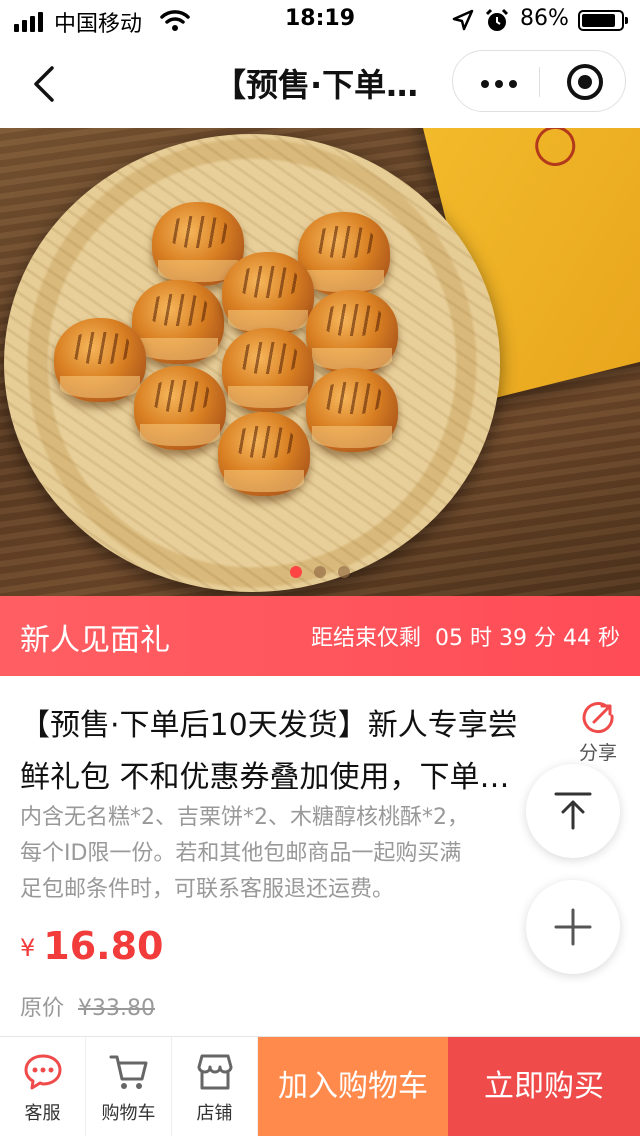 This screenshot has width=640, height=1136. I want to click on price-value: 16.80, so click(103, 946).